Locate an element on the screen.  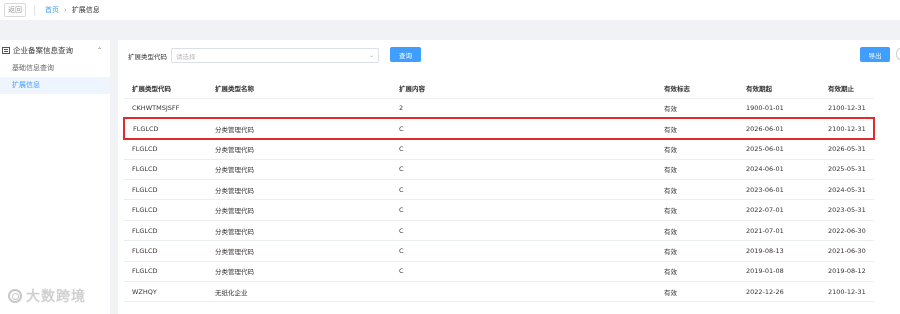
sidebar-item-extended-info: 扩展信息 is located at coordinates (55, 85).